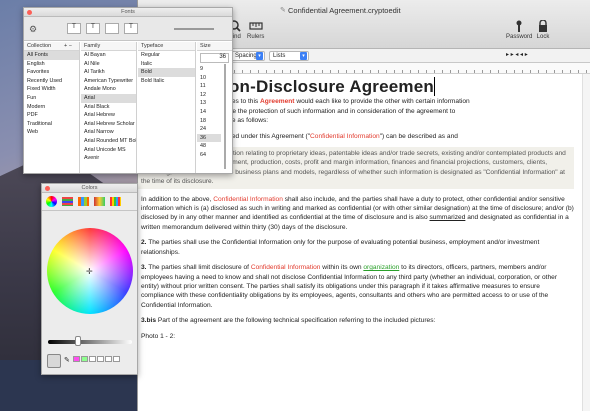  I want to click on typeface-item: Regular, so click(166, 55).